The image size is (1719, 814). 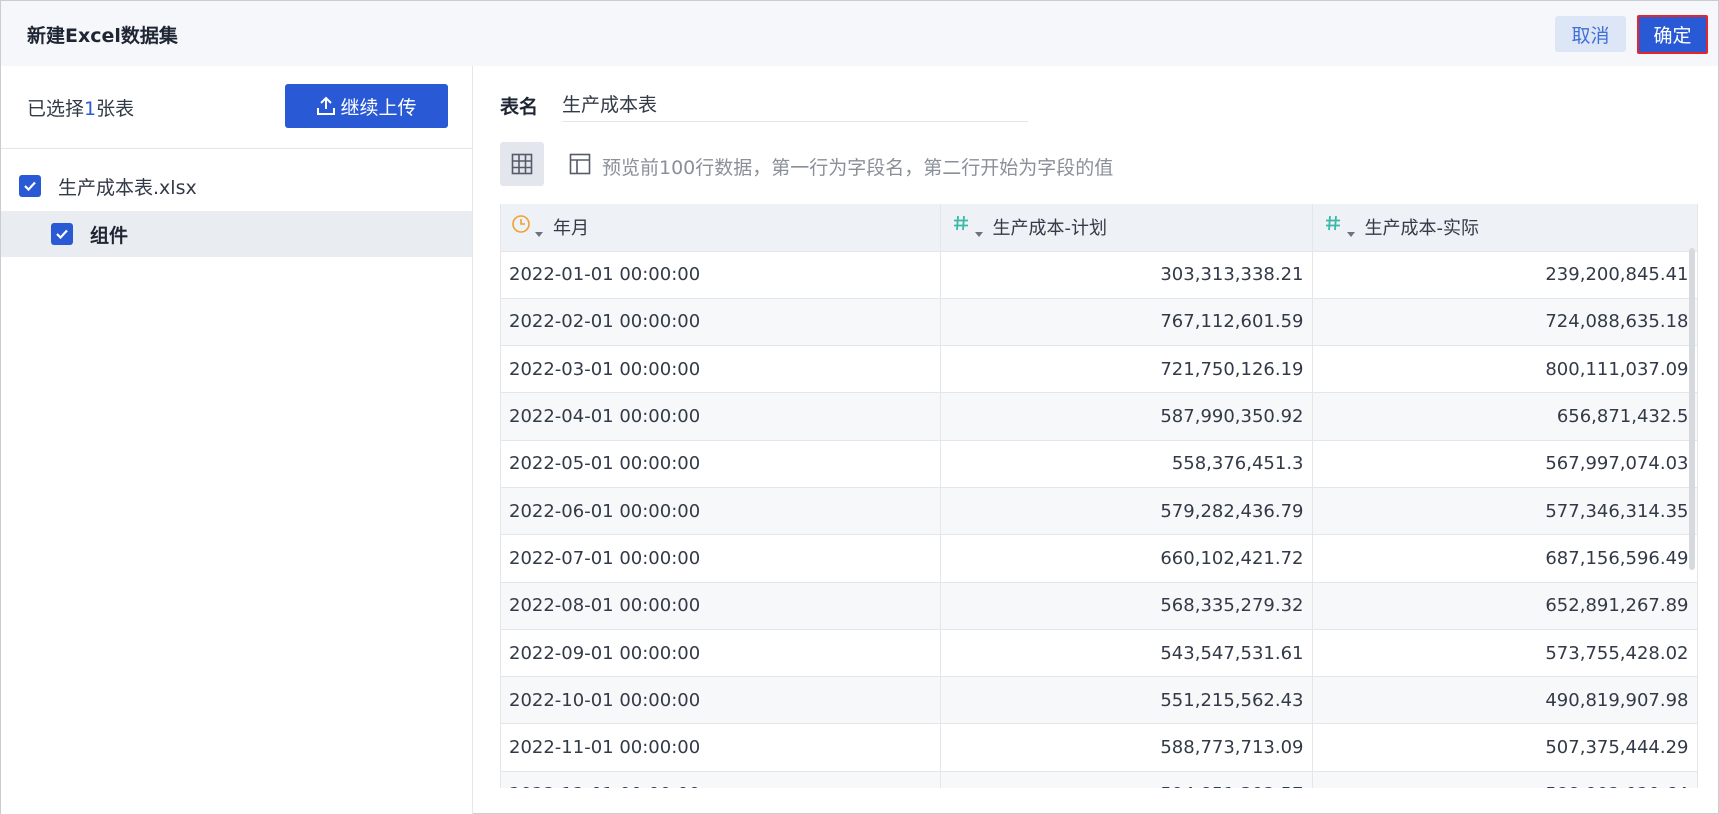 I want to click on value-cell: 588,773,713.09, so click(x=1126, y=747).